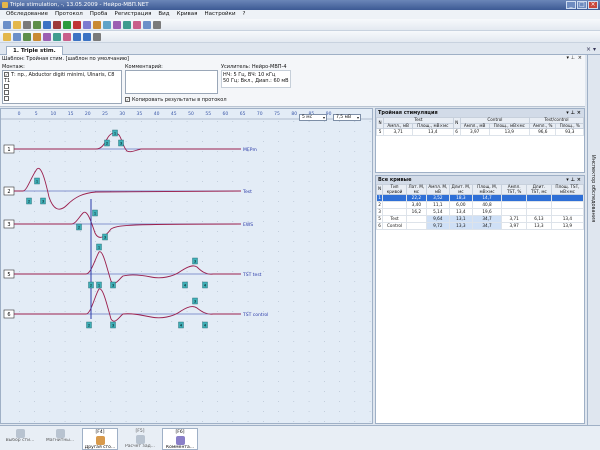 This screenshot has height=450, width=600. What do you see at coordinates (77, 24) in the screenshot?
I see `record-icon` at bounding box center [77, 24].